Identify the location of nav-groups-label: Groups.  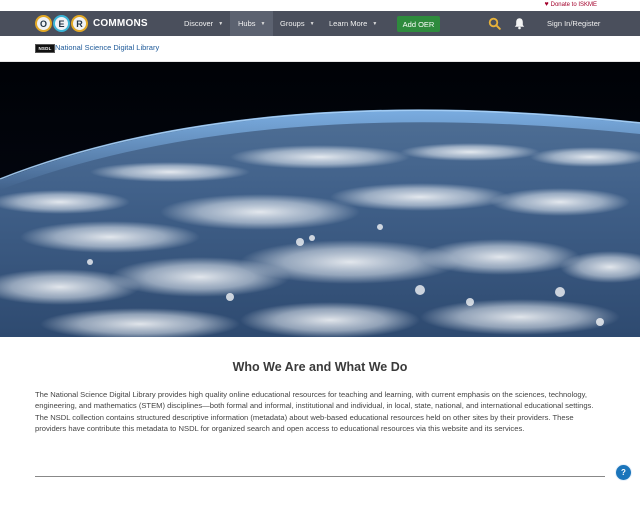
(292, 23).